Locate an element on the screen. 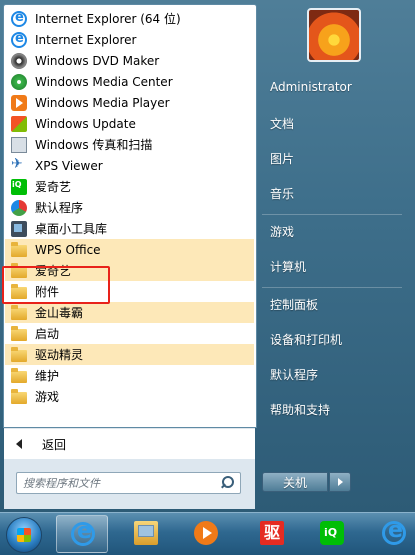 Image resolution: width=415 pixels, height=555 pixels. program-item: Windows 传真和扫描 is located at coordinates (129, 144).